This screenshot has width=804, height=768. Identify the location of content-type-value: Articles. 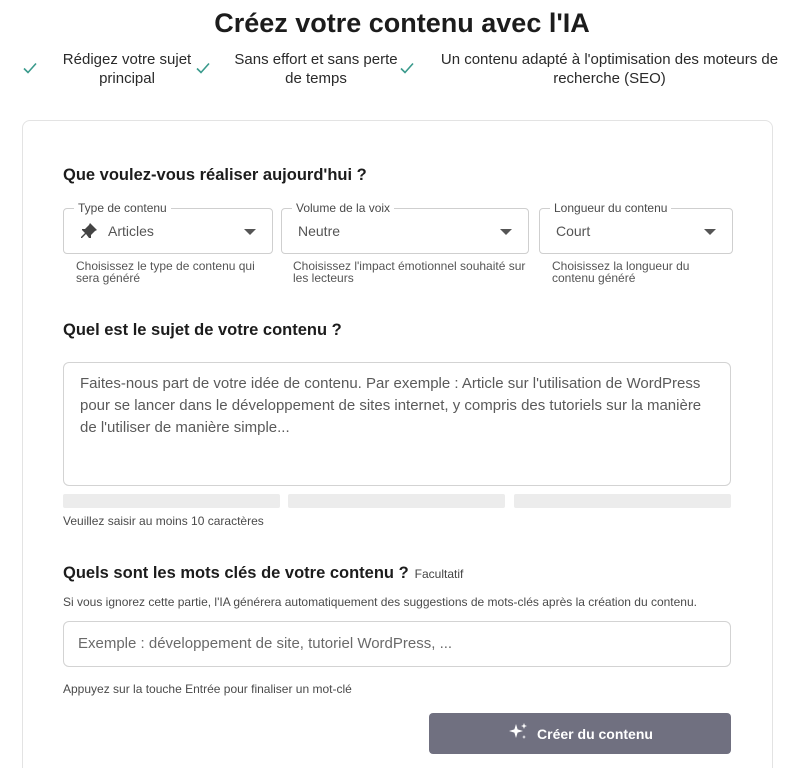
(131, 231).